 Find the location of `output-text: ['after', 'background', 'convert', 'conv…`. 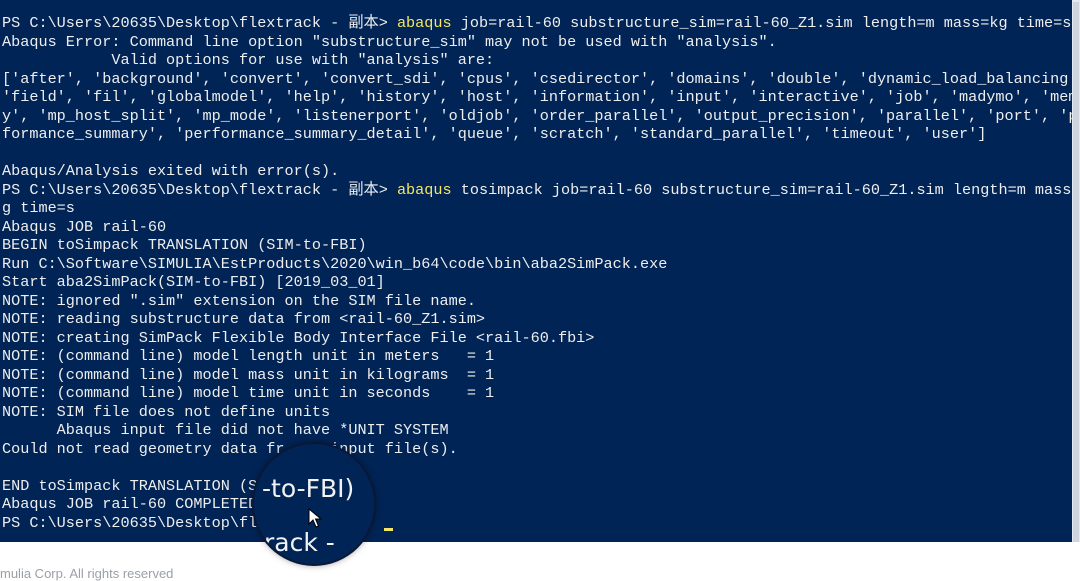

output-text: ['after', 'background', 'convert', 'conv… is located at coordinates (539, 78).